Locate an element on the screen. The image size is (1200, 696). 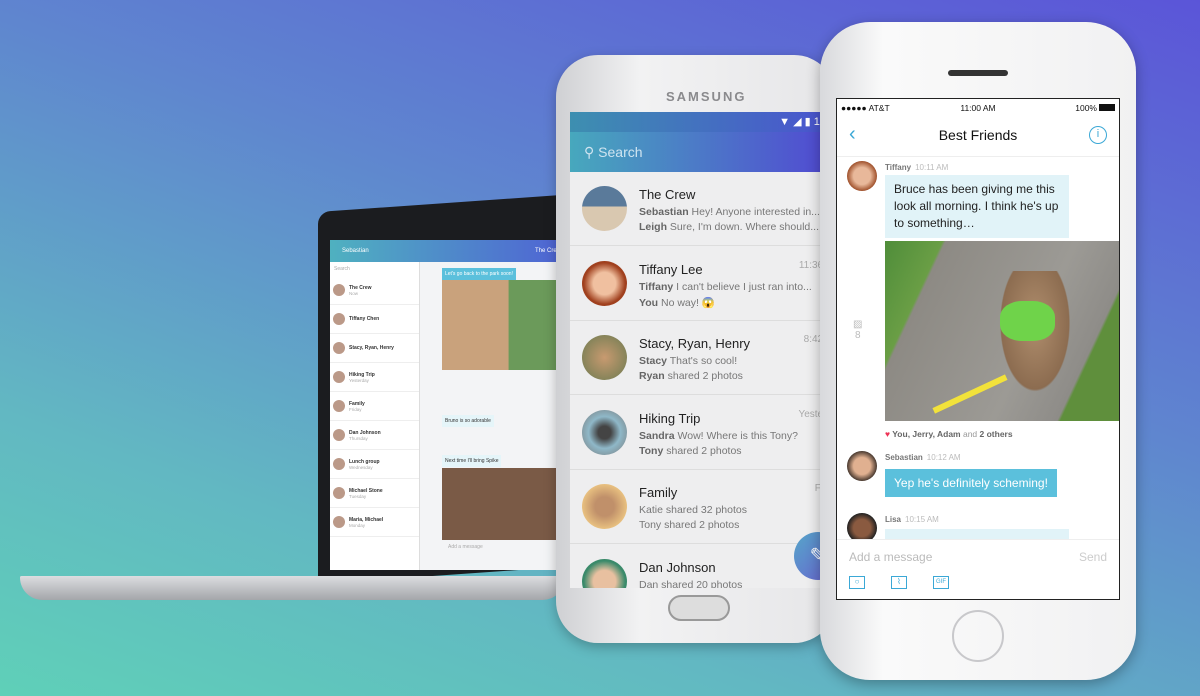
likes: ♥ You, Jerry, Adam and 2 others is located at coordinates (949, 434).